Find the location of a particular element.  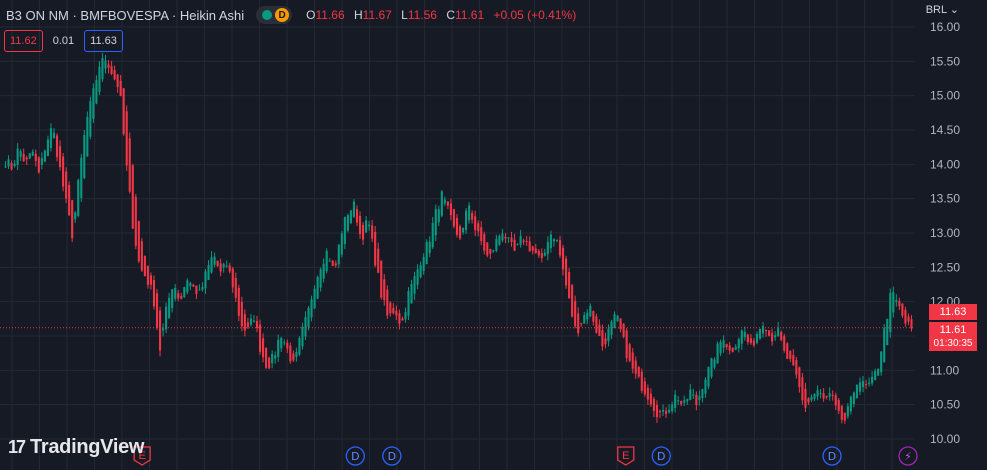

split-event-icon: ⚡ is located at coordinates (908, 456).